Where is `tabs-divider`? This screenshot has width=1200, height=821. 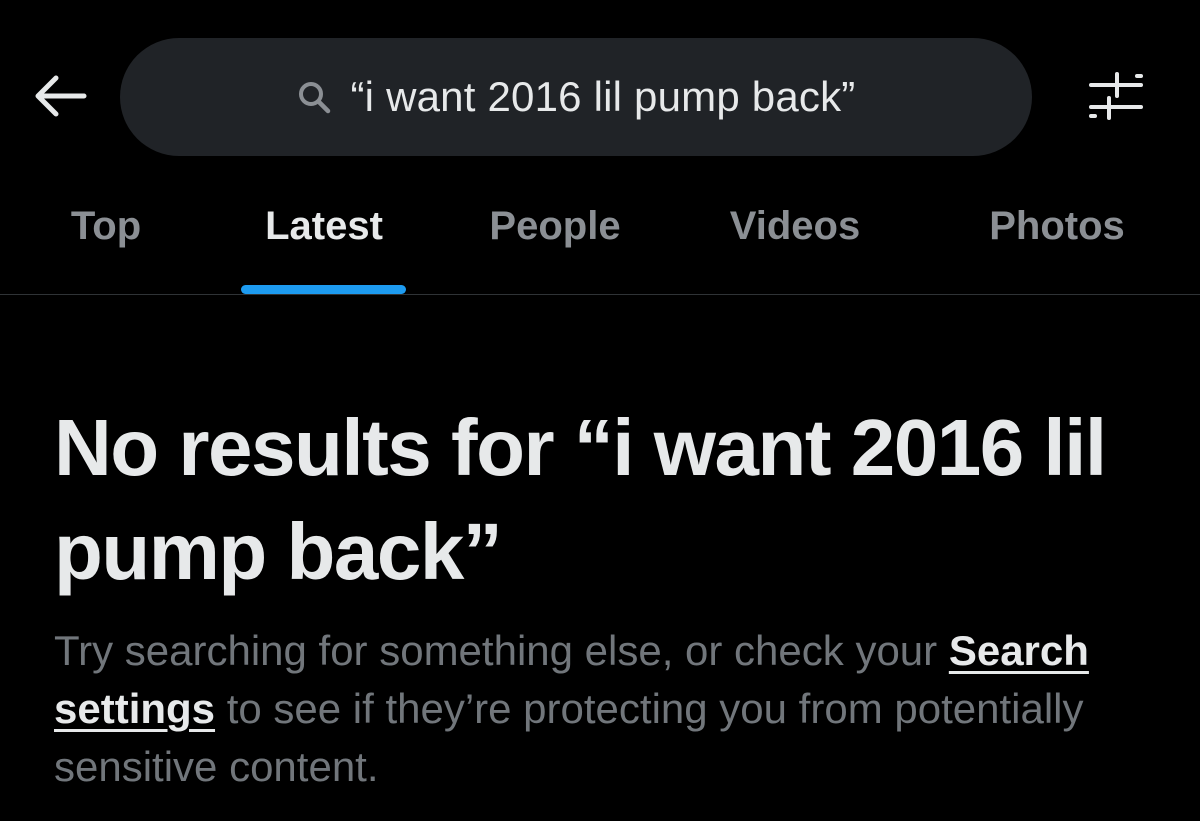 tabs-divider is located at coordinates (600, 294).